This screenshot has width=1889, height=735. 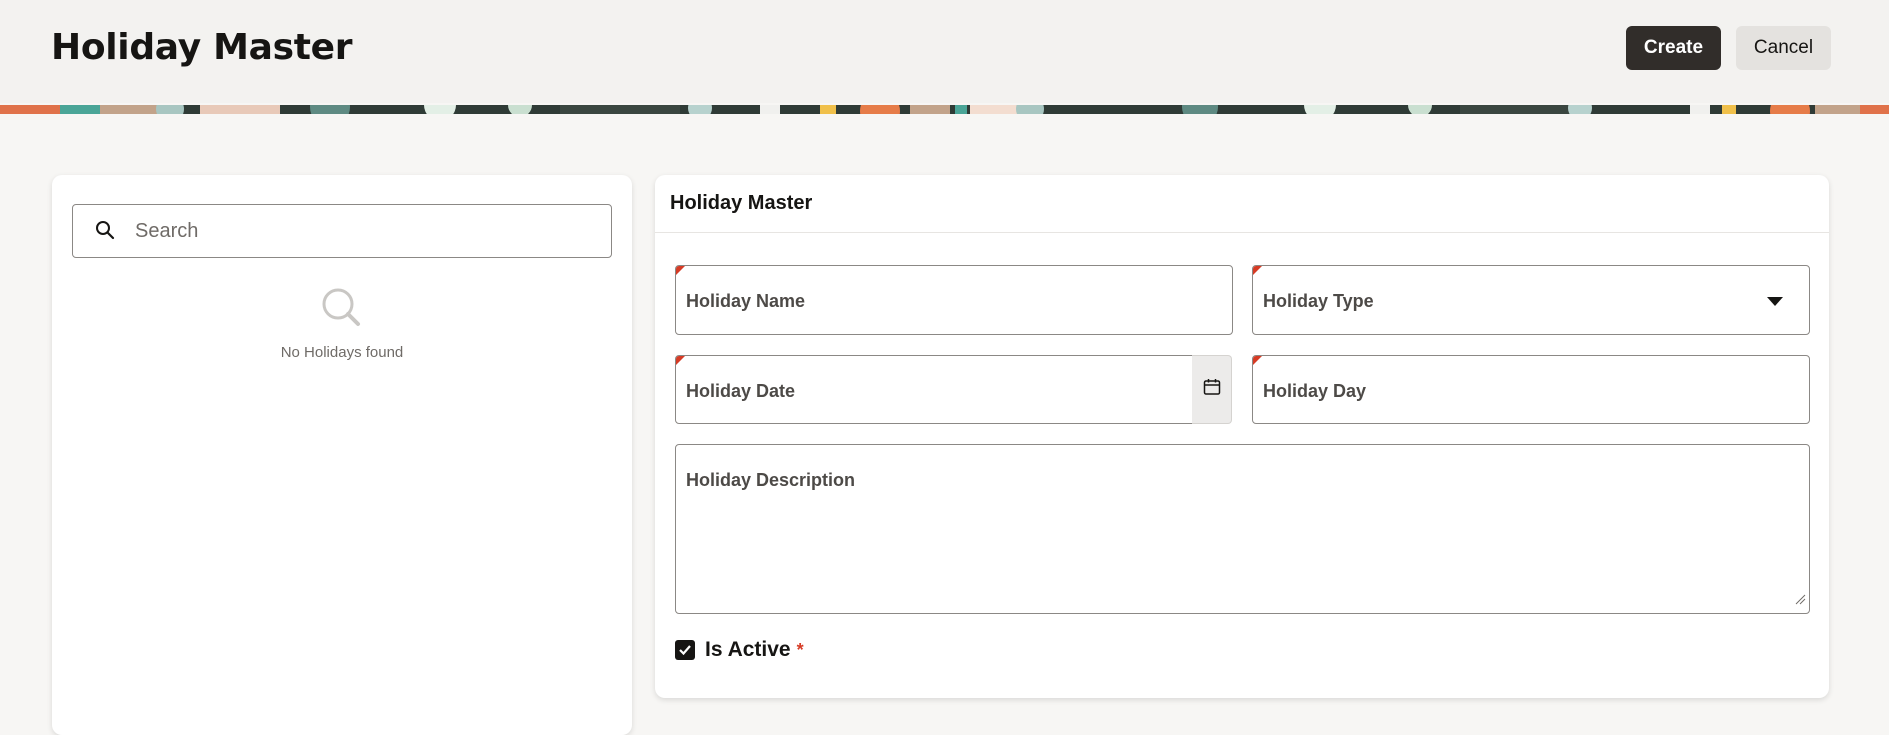 What do you see at coordinates (1775, 301) in the screenshot?
I see `chevron-down-icon` at bounding box center [1775, 301].